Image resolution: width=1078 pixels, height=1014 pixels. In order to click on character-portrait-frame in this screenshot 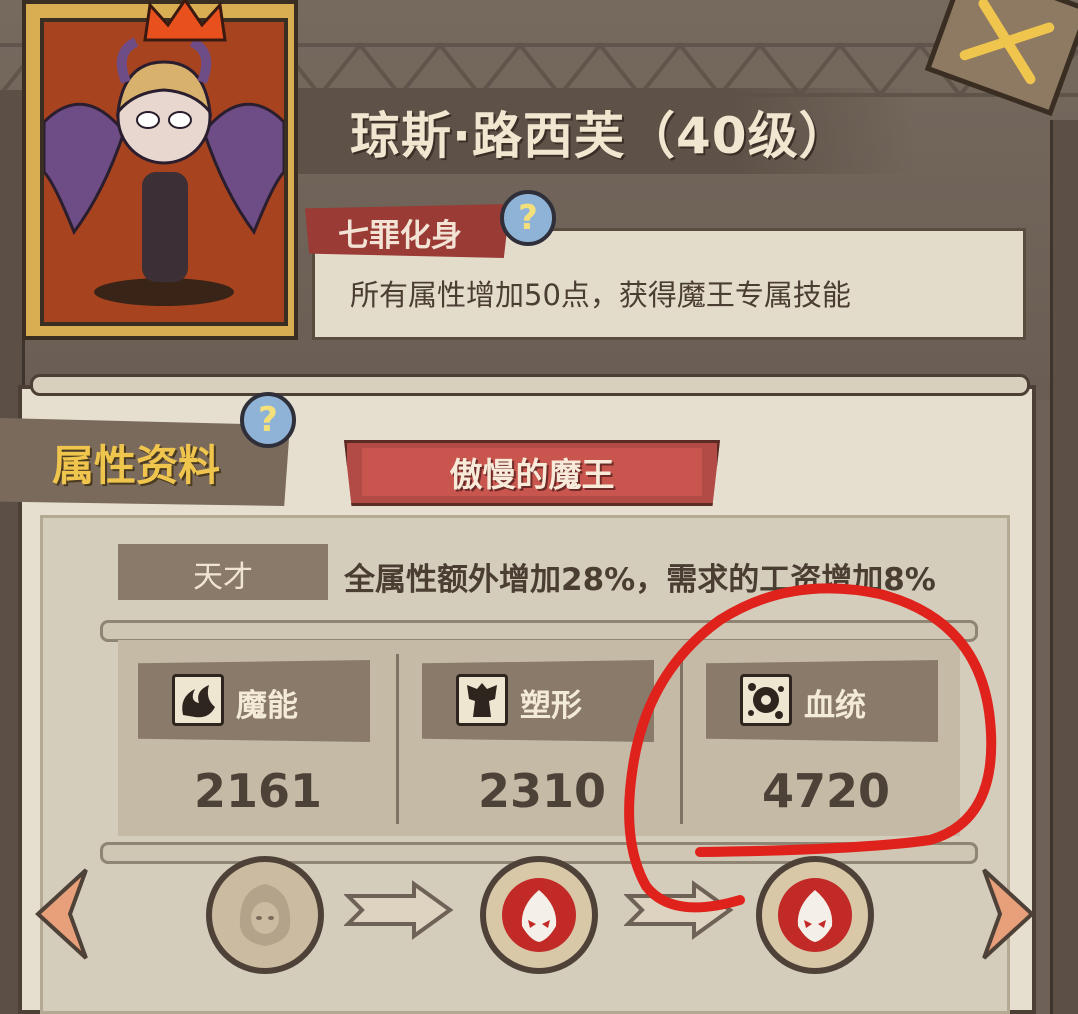, I will do `click(160, 170)`.